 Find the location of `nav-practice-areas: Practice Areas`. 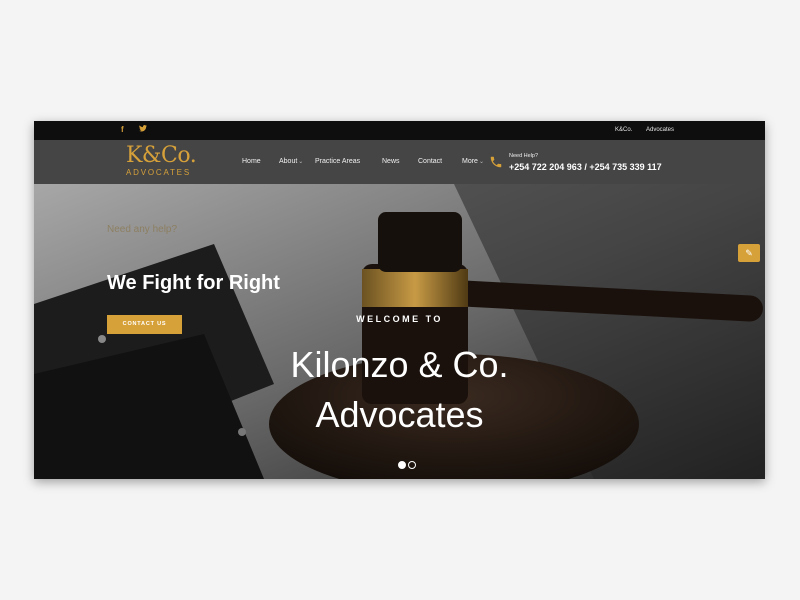

nav-practice-areas: Practice Areas is located at coordinates (337, 161).